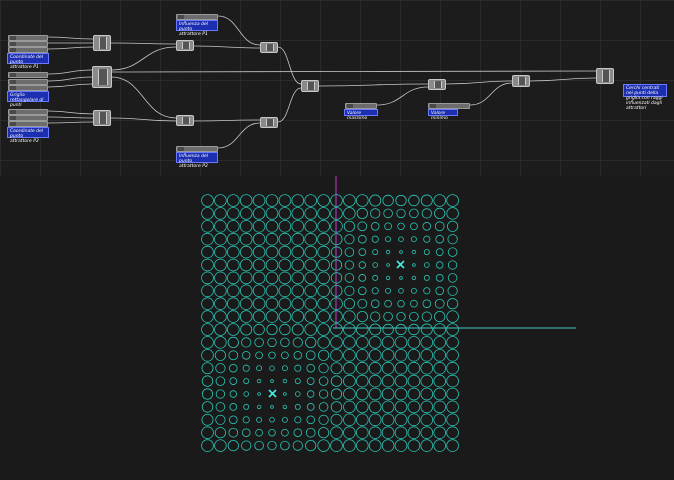  Describe the element at coordinates (28, 135) in the screenshot. I see `label-coord-p2: Coordinate del punto attrattore P2` at that location.